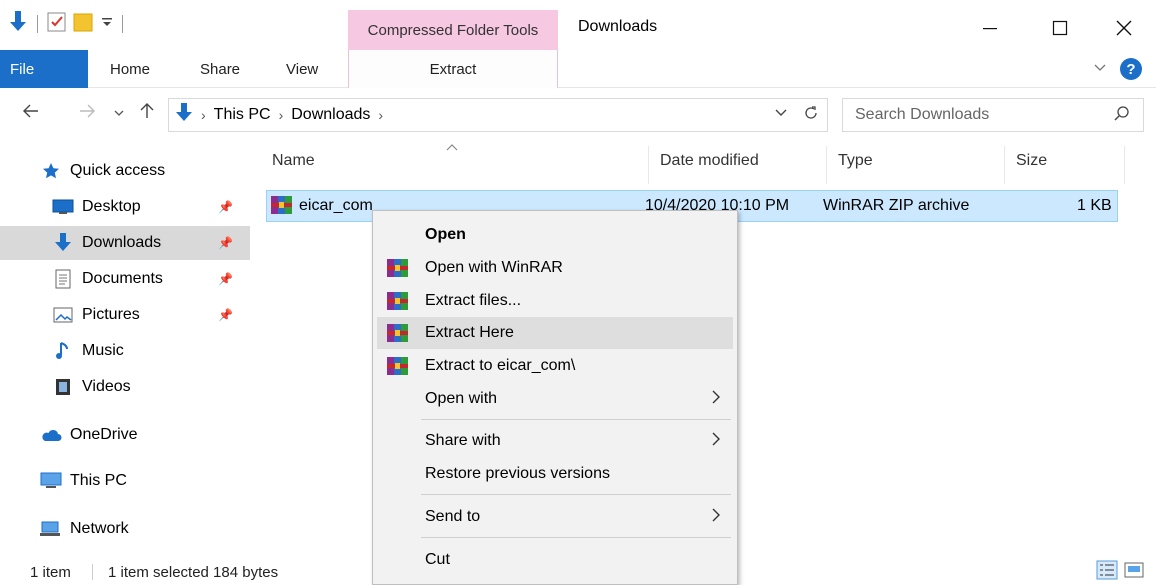 Image resolution: width=1156 pixels, height=585 pixels. Describe the element at coordinates (1124, 28) in the screenshot. I see `close-button` at that location.